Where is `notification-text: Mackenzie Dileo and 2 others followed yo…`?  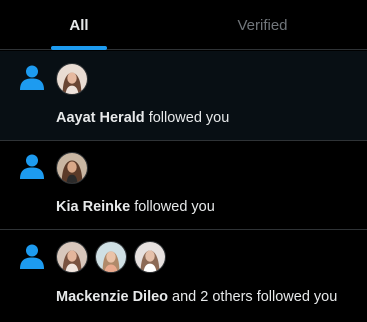
notification-text: Mackenzie Dileo and 2 others followed yo… is located at coordinates (196, 297).